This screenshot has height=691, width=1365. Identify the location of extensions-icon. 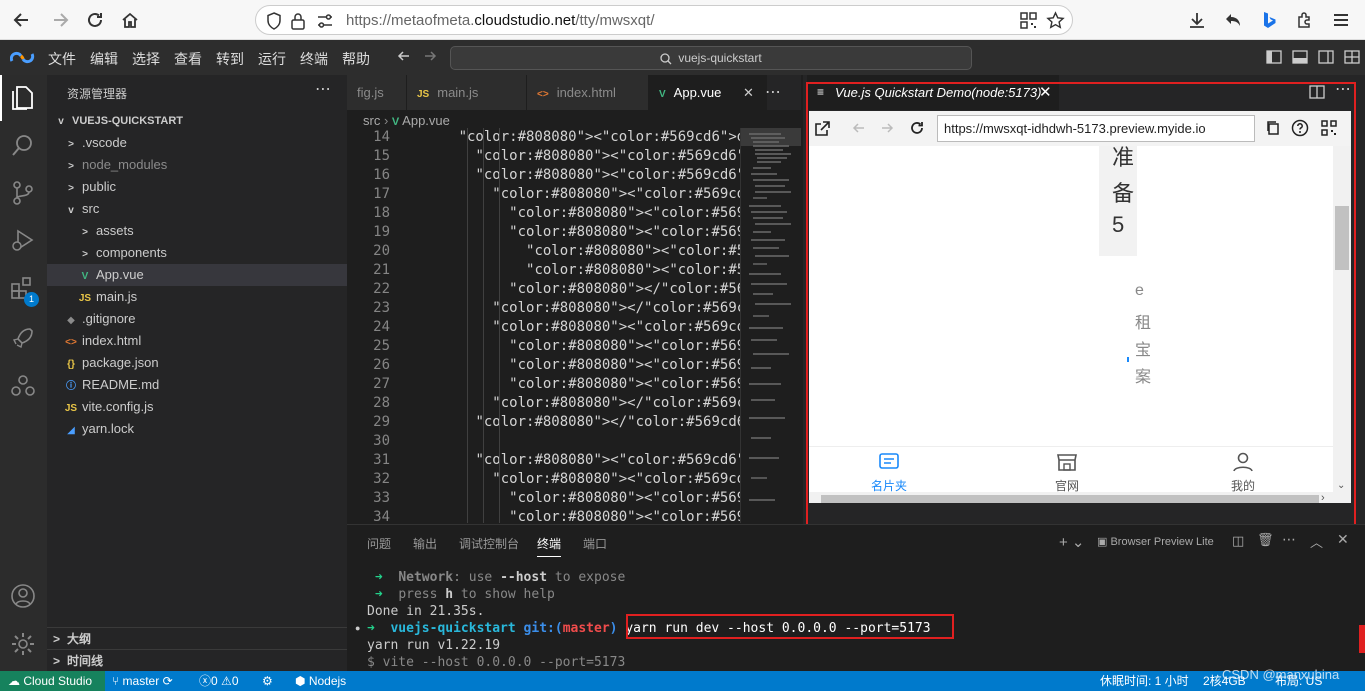
(1305, 20).